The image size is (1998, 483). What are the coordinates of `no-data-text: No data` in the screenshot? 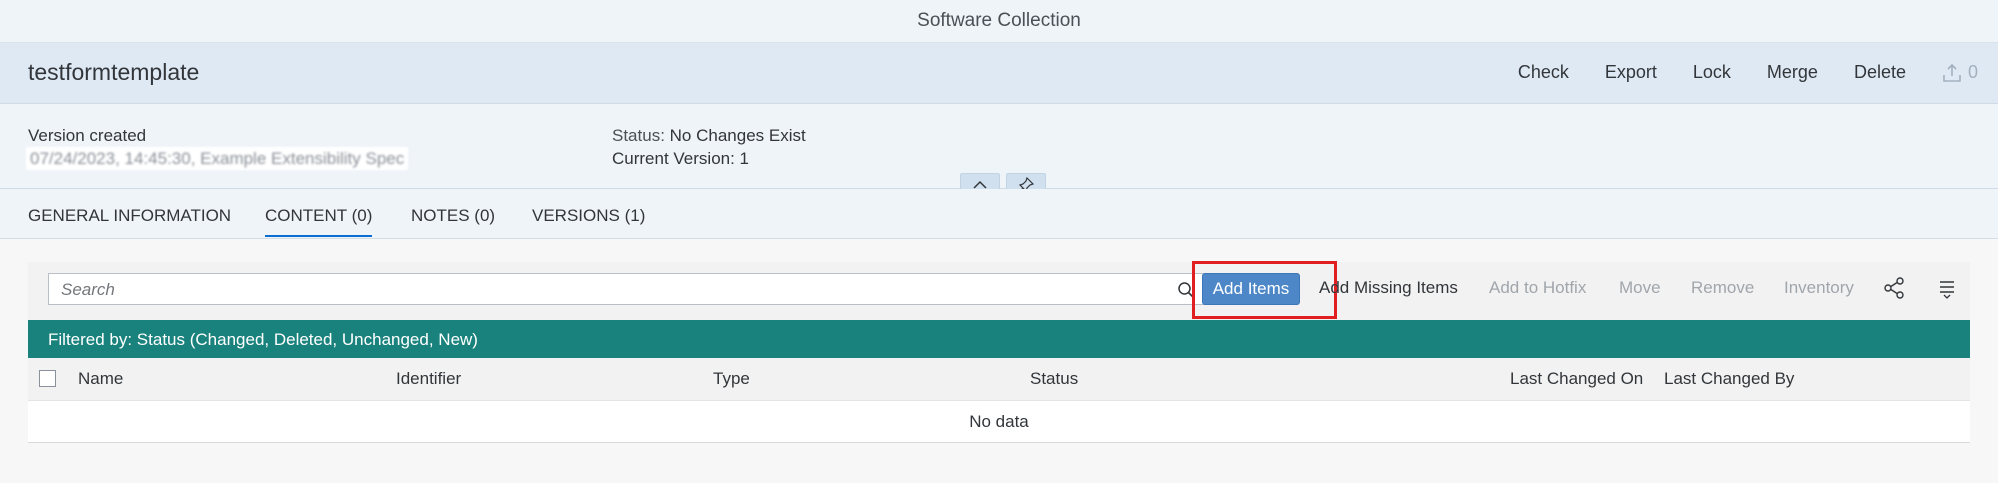 It's located at (999, 421).